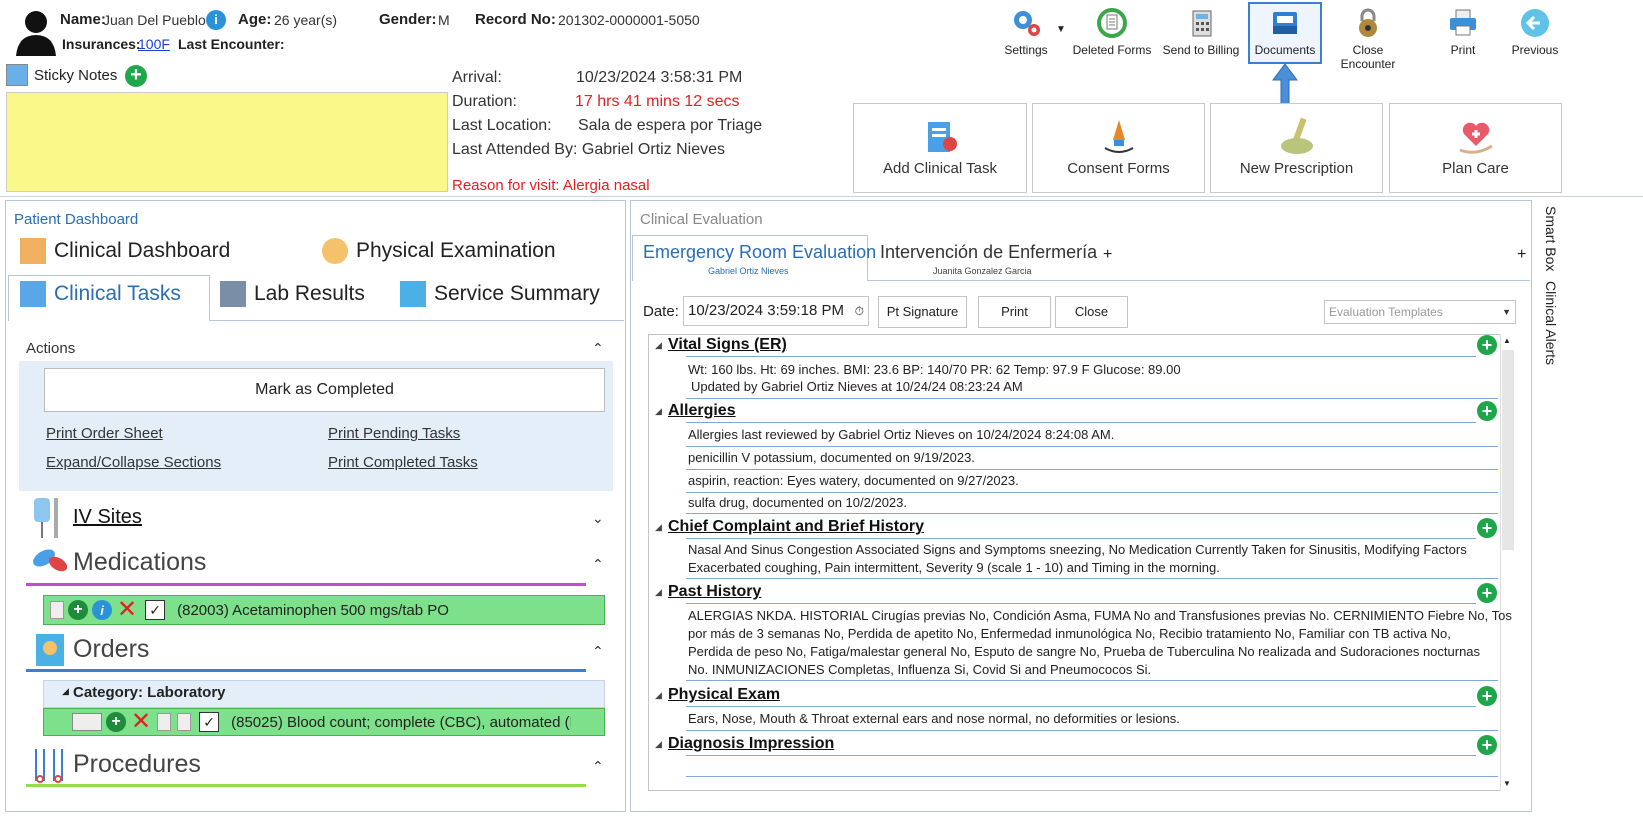 The image size is (1643, 816). I want to click on patient-name: Juan Del Pueblo, so click(154, 20).